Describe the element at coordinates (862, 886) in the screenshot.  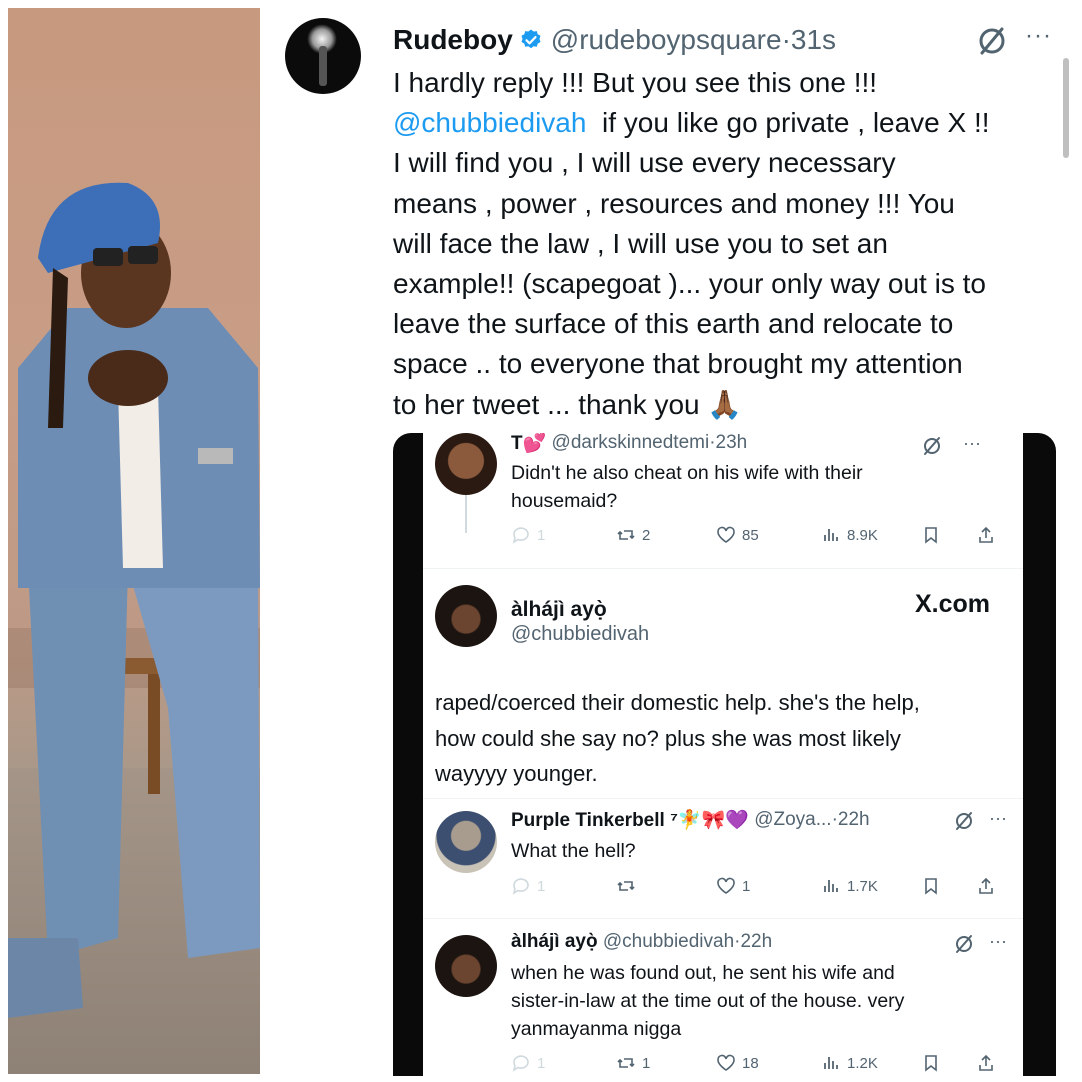
I see `views-count: 1.7K` at that location.